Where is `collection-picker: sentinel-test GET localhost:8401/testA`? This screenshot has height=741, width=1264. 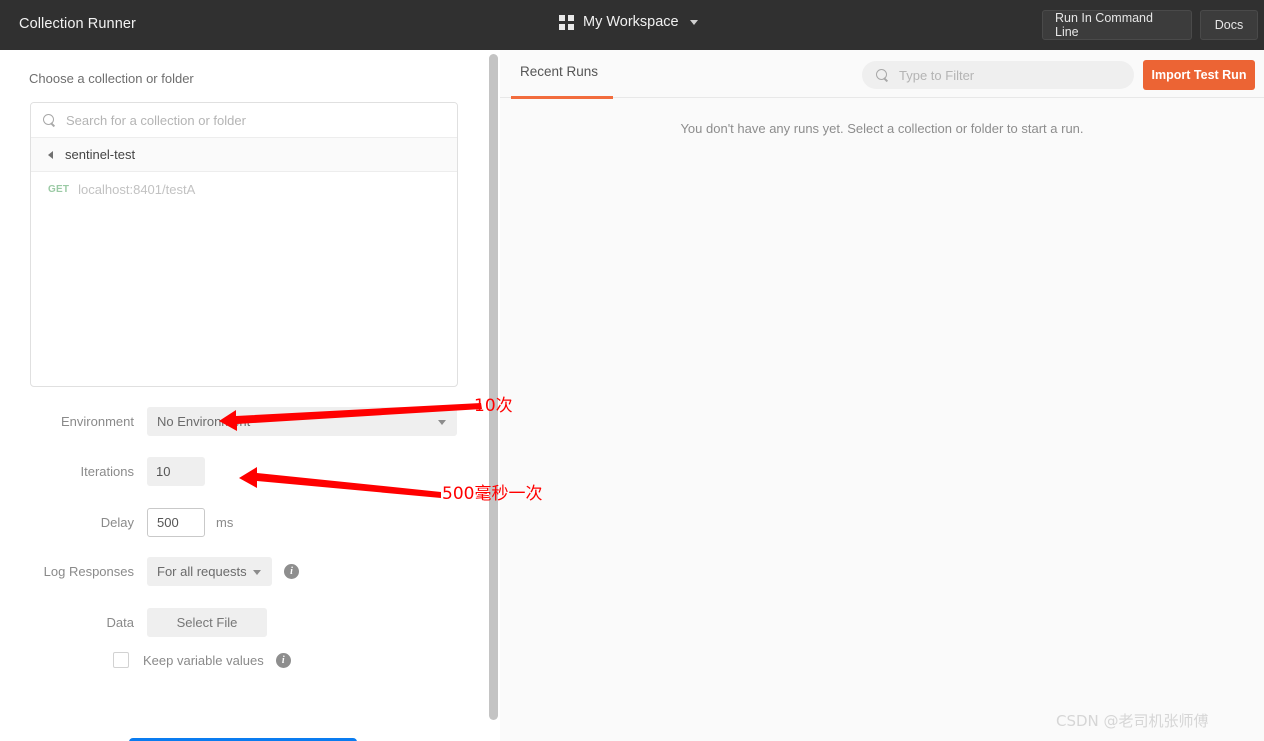
collection-picker: sentinel-test GET localhost:8401/testA is located at coordinates (244, 244).